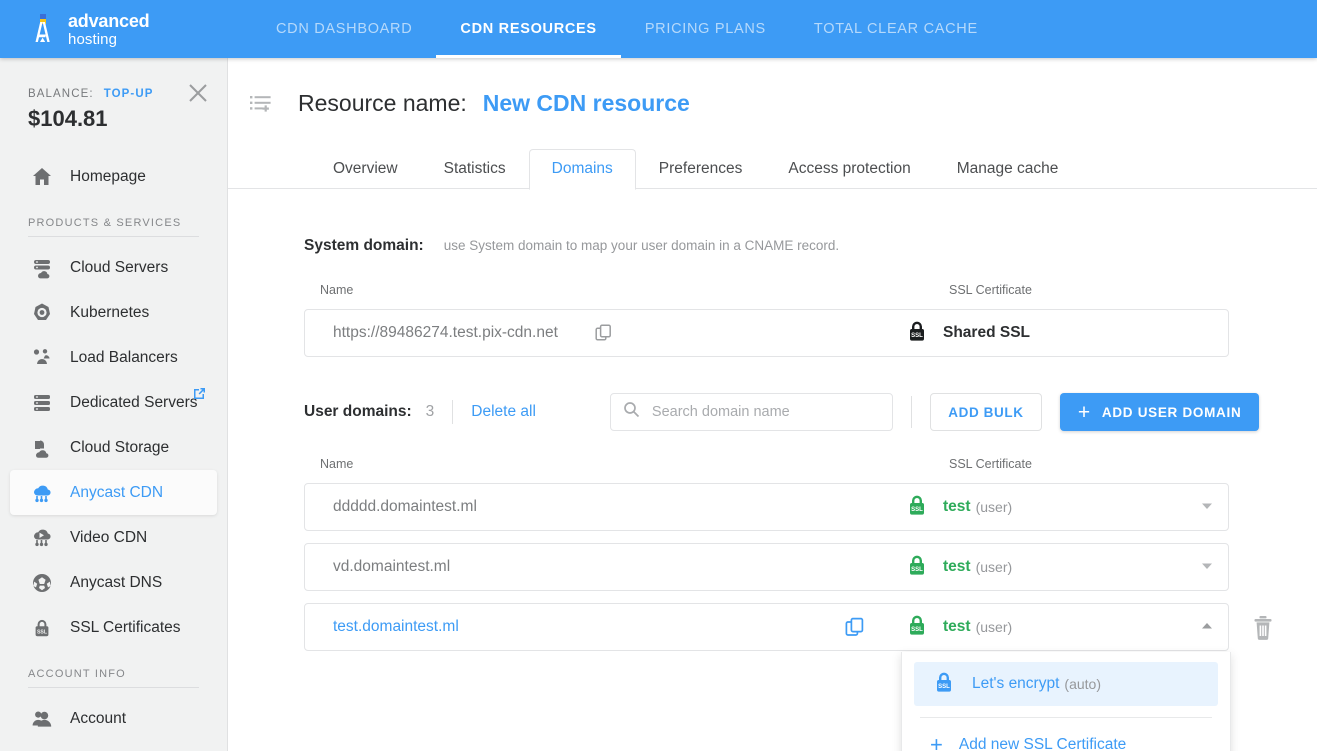 The width and height of the screenshot is (1317, 751). Describe the element at coordinates (364, 245) in the screenshot. I see `system-domain-title: System domain:` at that location.